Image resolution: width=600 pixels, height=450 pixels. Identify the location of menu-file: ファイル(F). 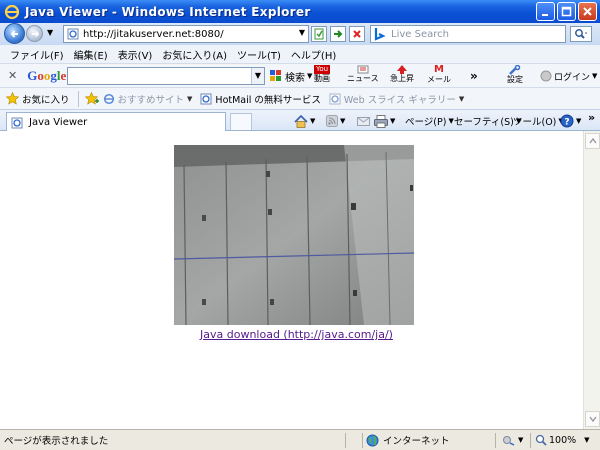
(37, 54).